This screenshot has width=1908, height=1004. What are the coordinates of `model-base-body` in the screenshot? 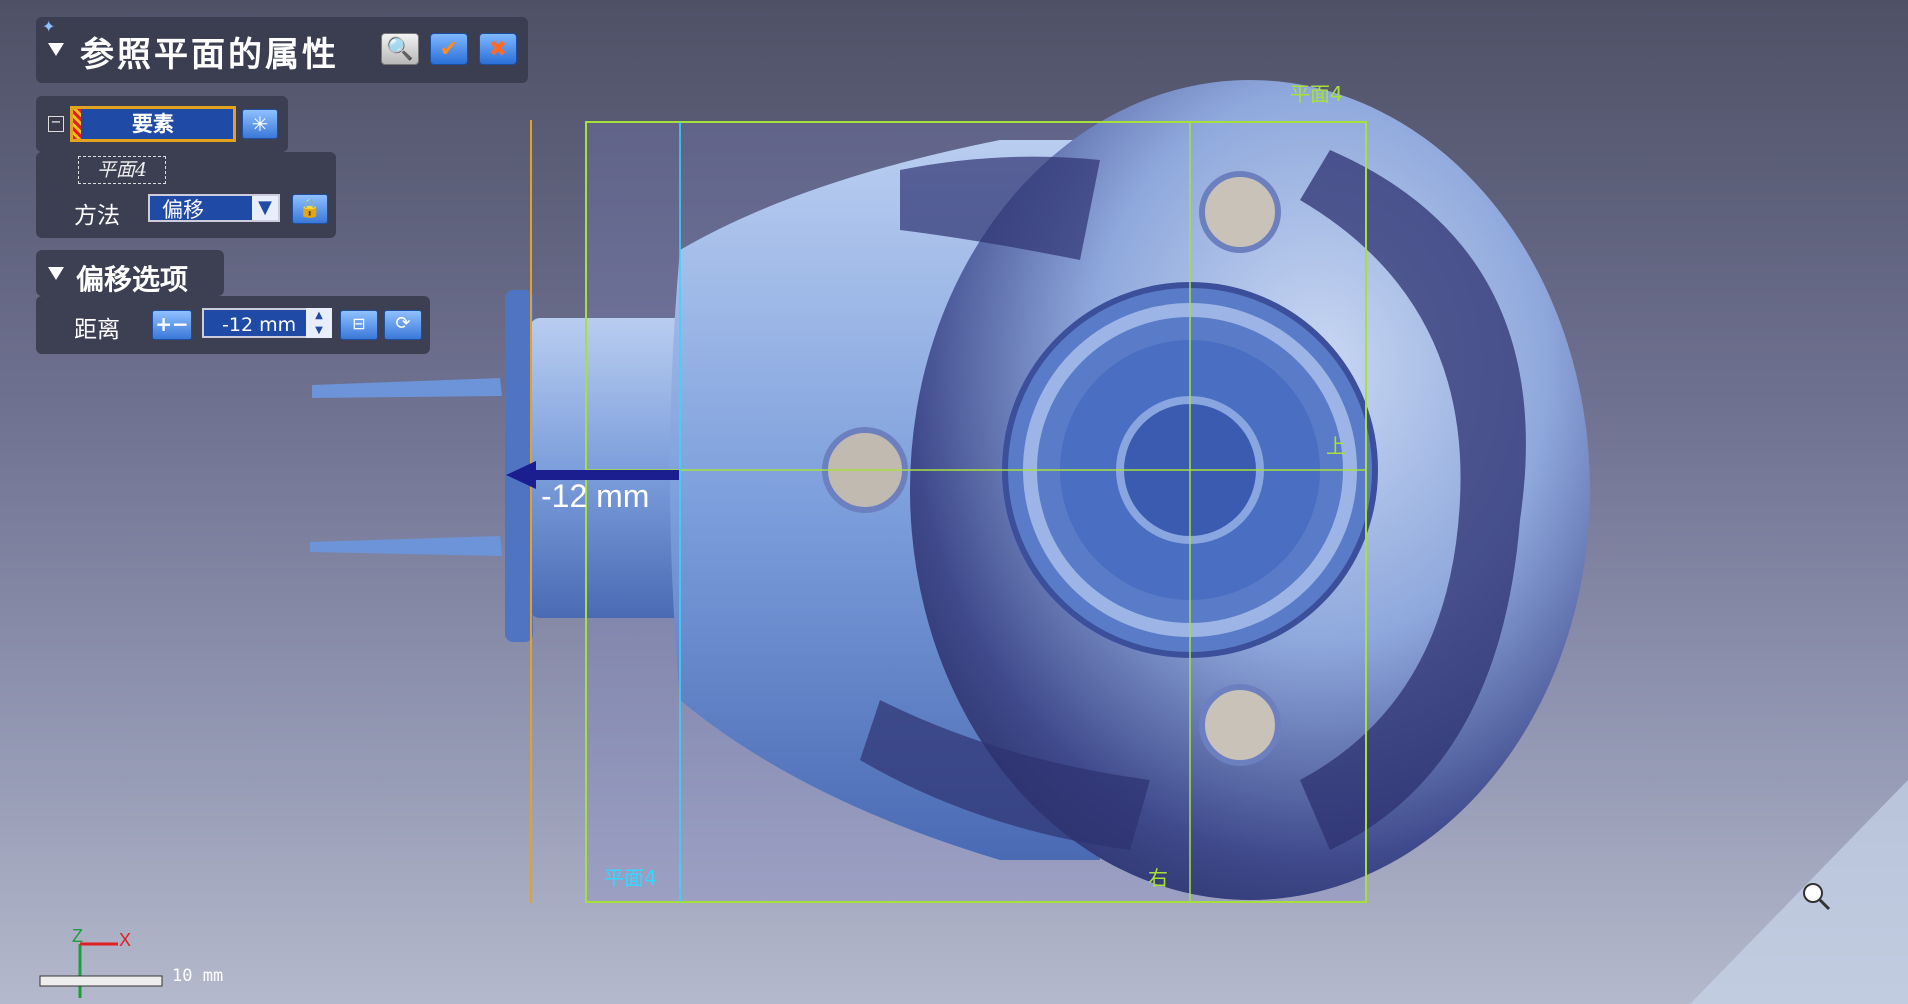 It's located at (610, 468).